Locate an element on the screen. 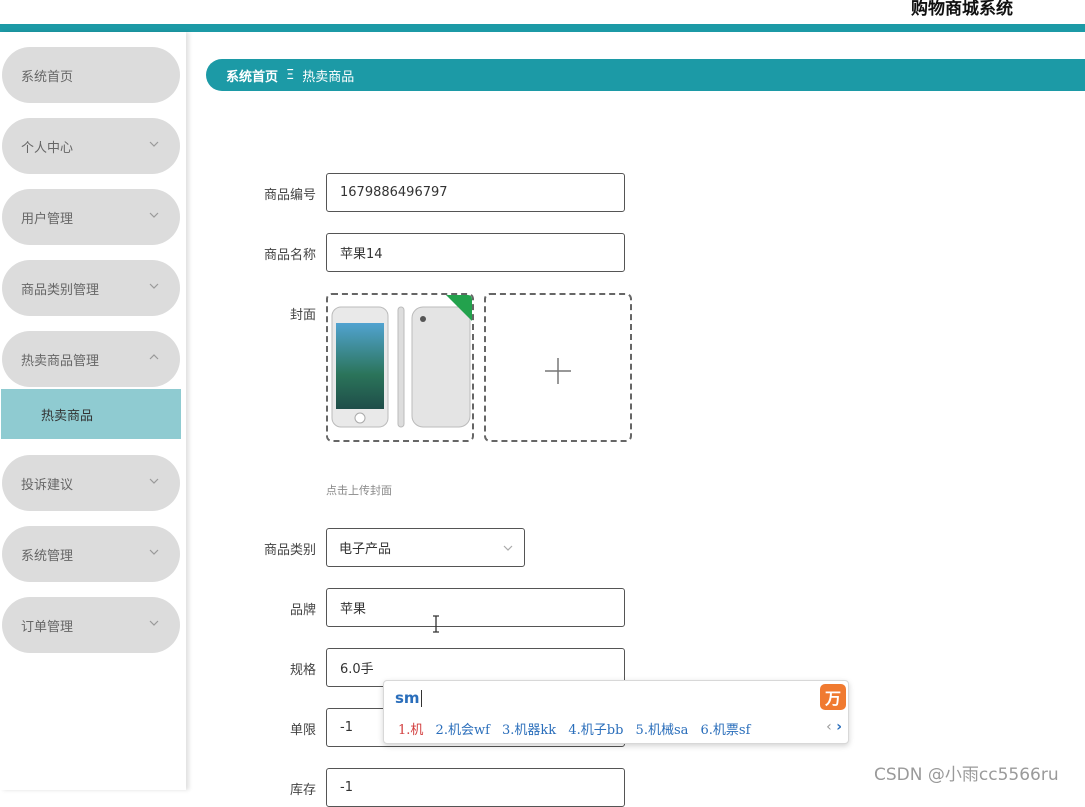  limit-label: 单限 is located at coordinates (302, 730).